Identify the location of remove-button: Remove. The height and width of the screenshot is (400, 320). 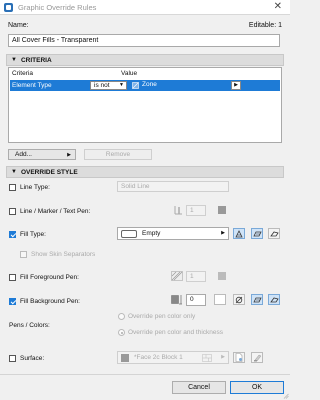
(118, 154).